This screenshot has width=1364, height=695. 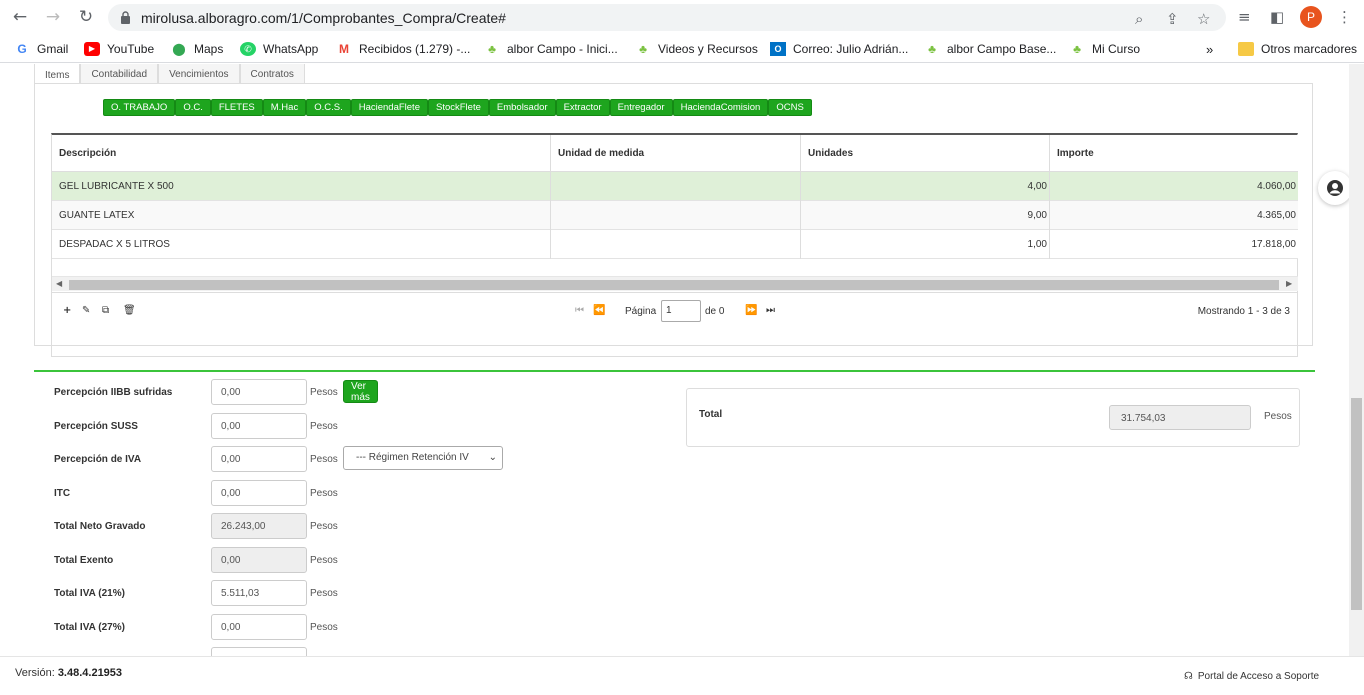 I want to click on trash-icon: 🗑, so click(x=129, y=310).